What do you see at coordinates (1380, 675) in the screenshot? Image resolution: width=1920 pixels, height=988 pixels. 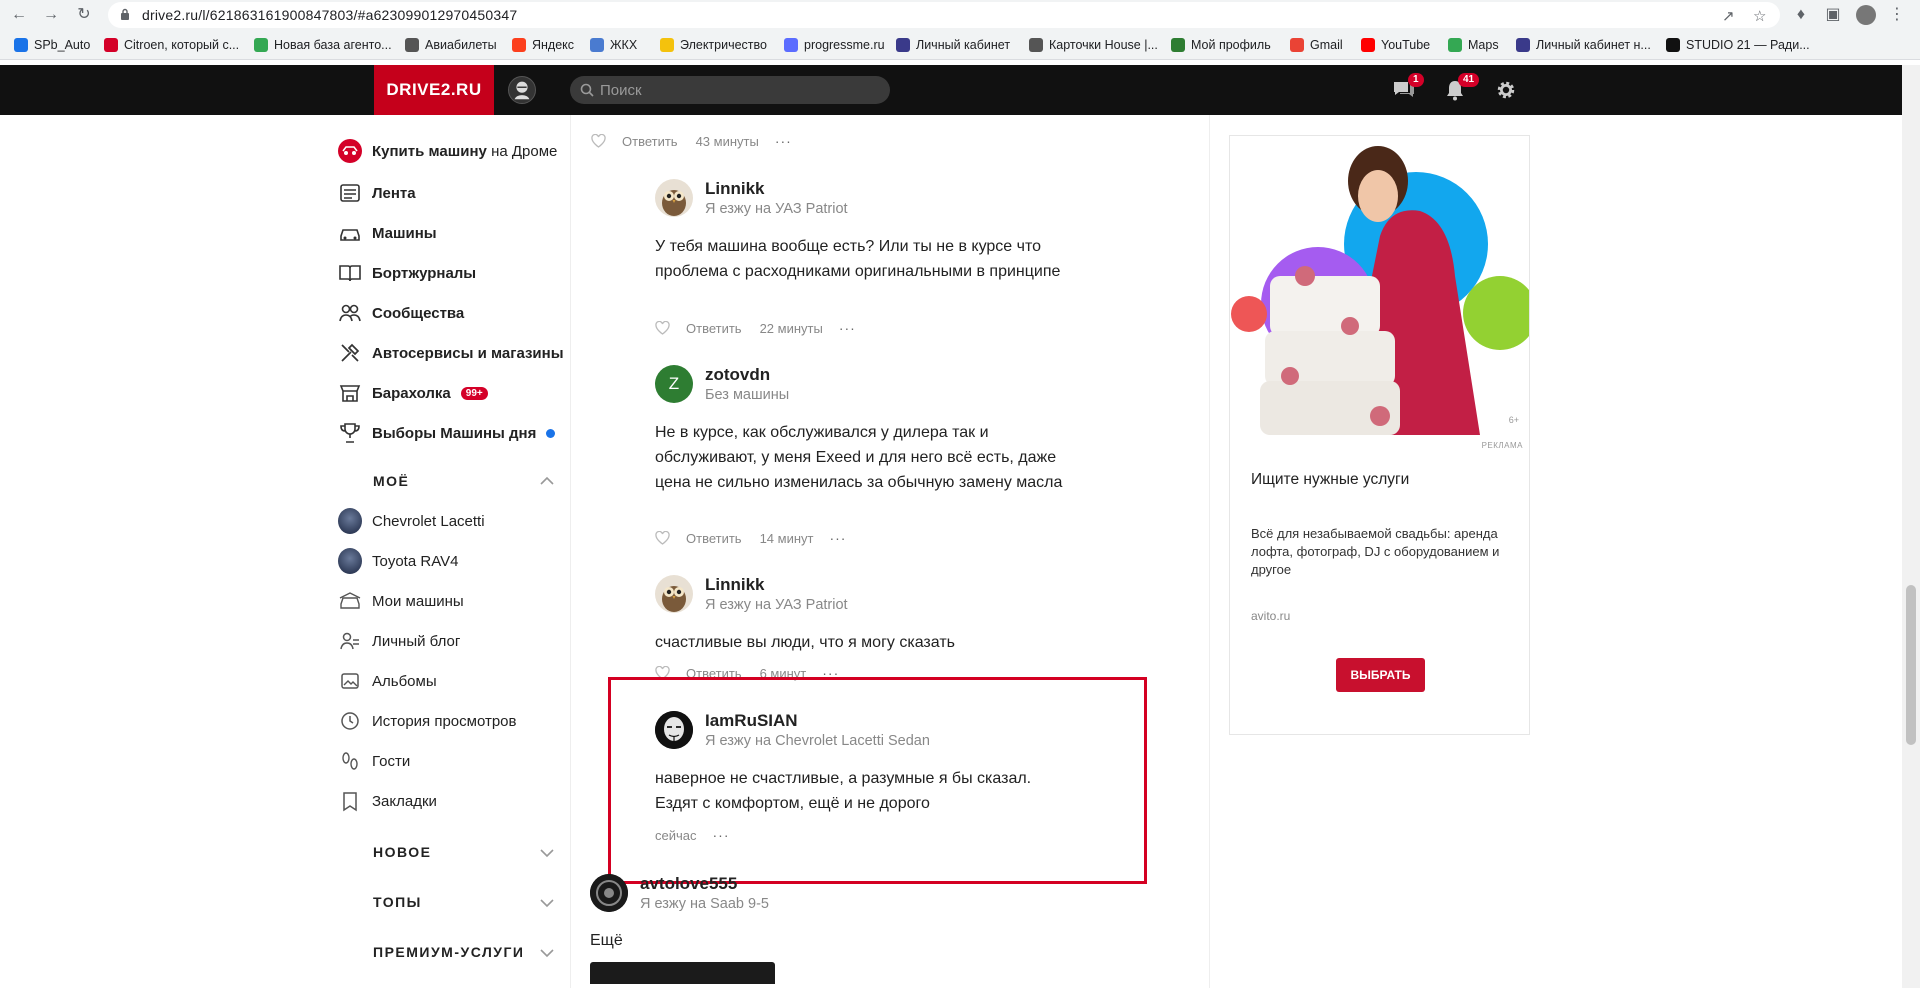 I see `ad-choose-button: ВЫБРАТЬ` at bounding box center [1380, 675].